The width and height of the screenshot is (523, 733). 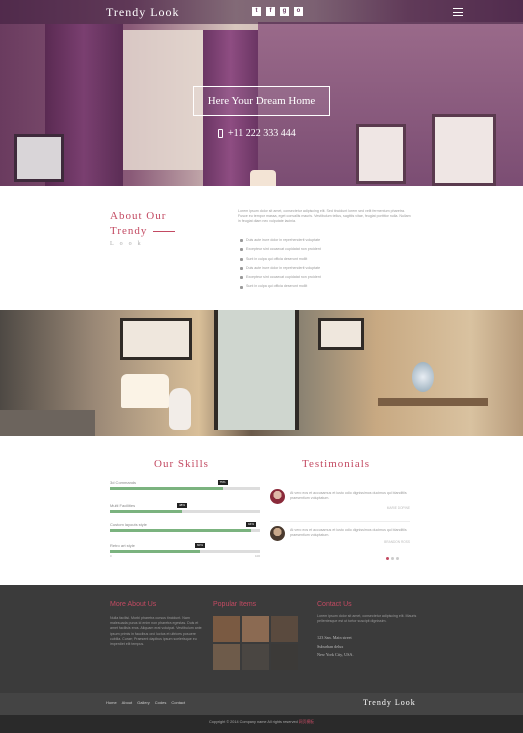 I want to click on photo-frame-right, so click(x=341, y=334).